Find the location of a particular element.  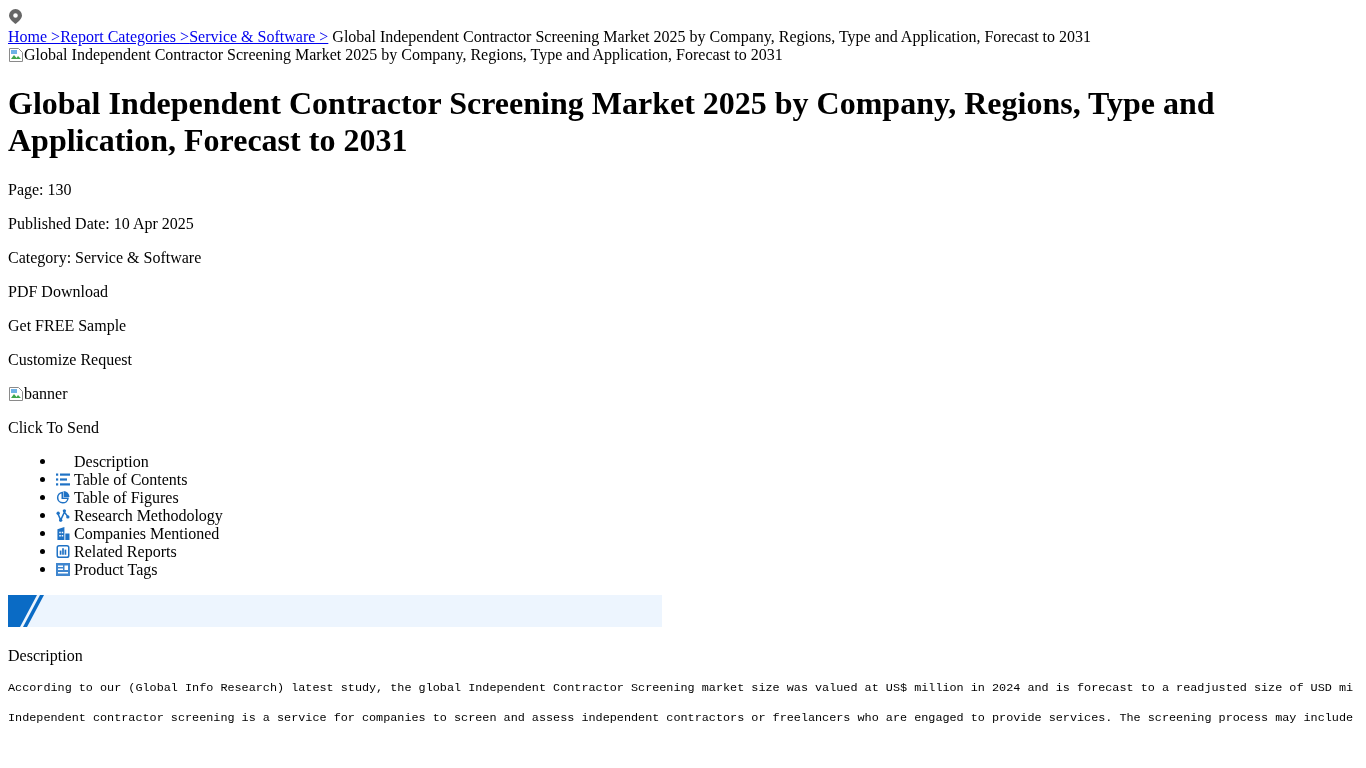

section-tab: Table of Figures is located at coordinates (117, 497).